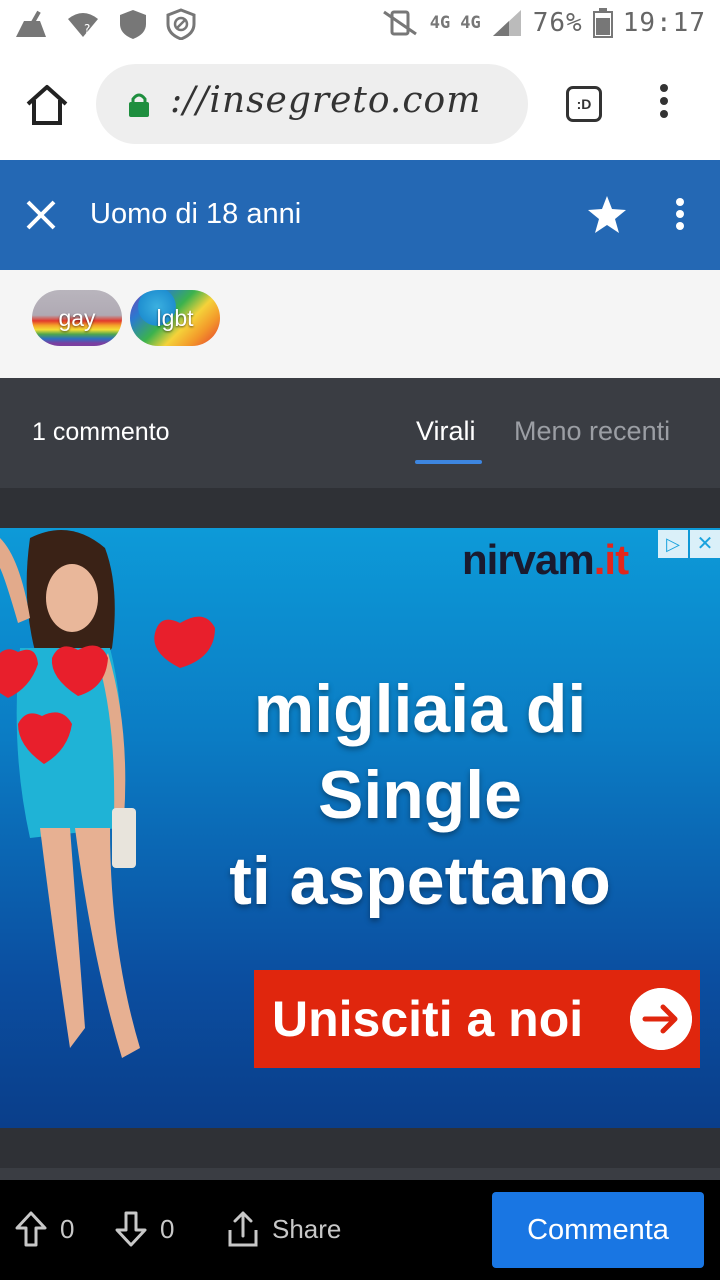 The height and width of the screenshot is (1280, 720). Describe the element at coordinates (705, 544) in the screenshot. I see `ad-close-button: ✕` at that location.